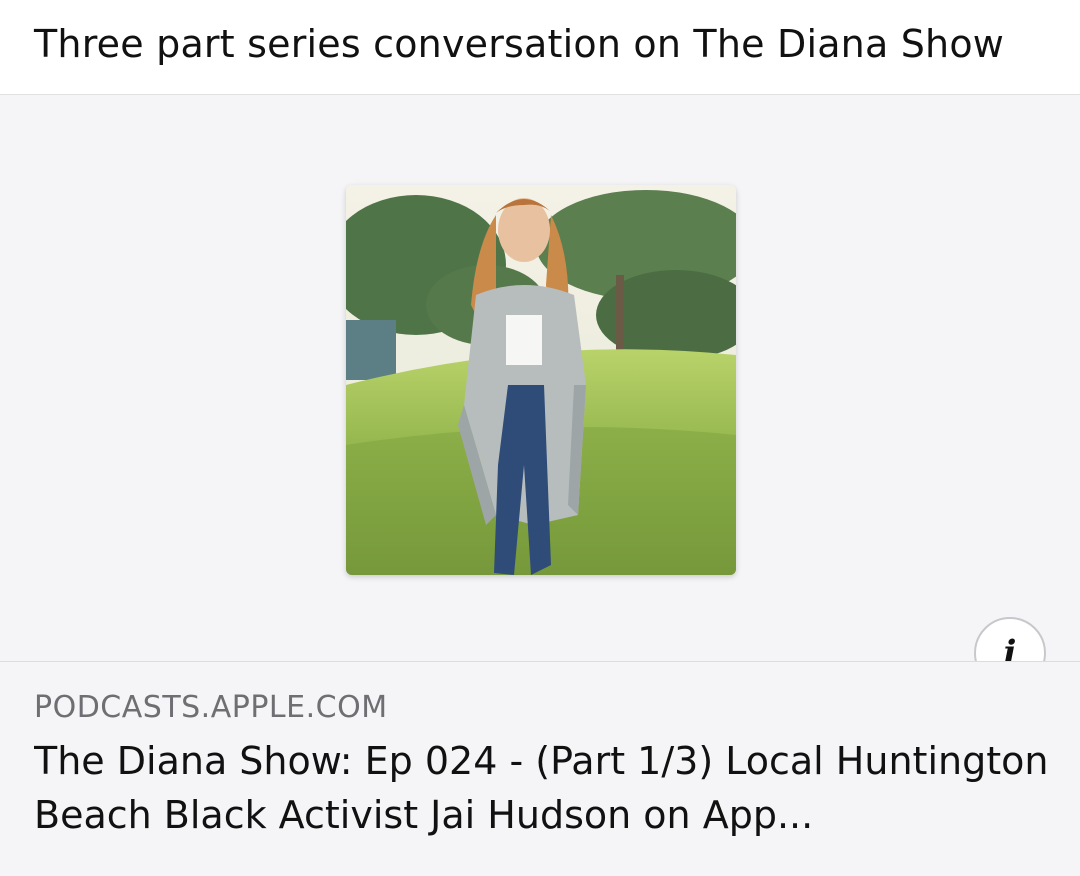 The height and width of the screenshot is (876, 1080). Describe the element at coordinates (211, 707) in the screenshot. I see `link-domain: PODCASTS.APPLE.COM` at that location.